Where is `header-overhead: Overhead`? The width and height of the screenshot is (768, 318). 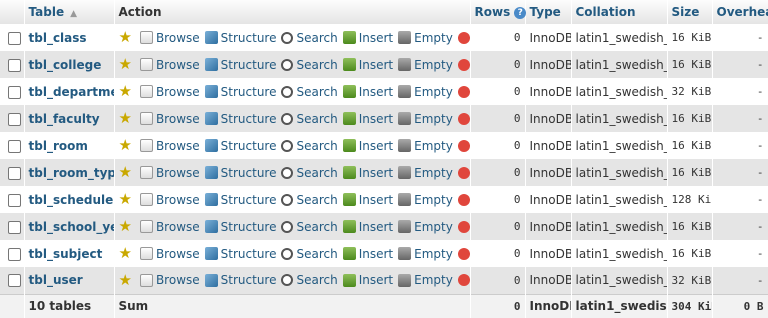 header-overhead: Overhead is located at coordinates (740, 12).